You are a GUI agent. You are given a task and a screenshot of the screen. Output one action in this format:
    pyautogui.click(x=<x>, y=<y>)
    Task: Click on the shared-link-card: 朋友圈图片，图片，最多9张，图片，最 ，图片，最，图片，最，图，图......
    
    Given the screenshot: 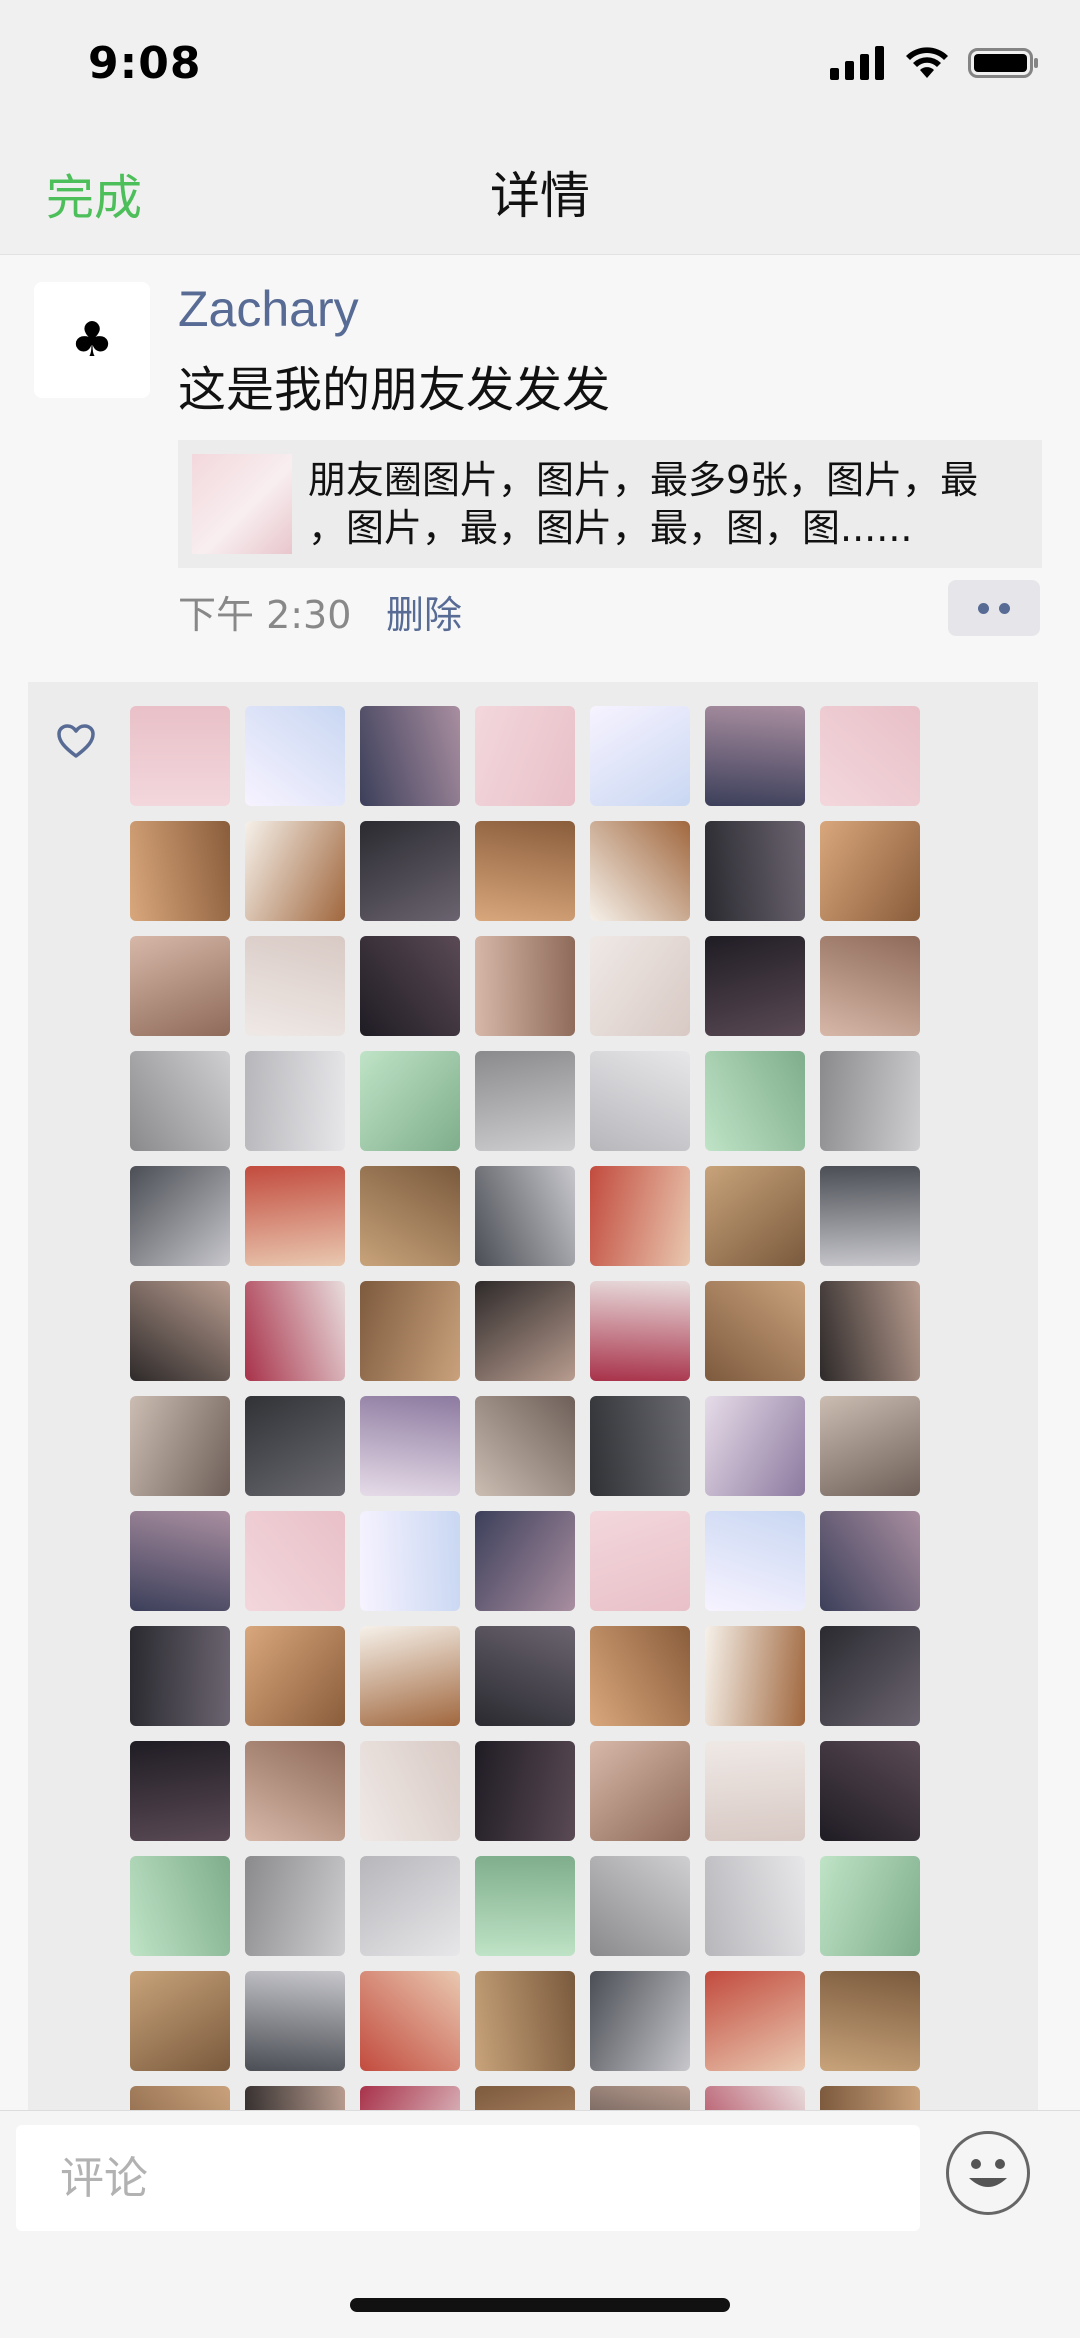 What is the action you would take?
    pyautogui.click(x=610, y=504)
    